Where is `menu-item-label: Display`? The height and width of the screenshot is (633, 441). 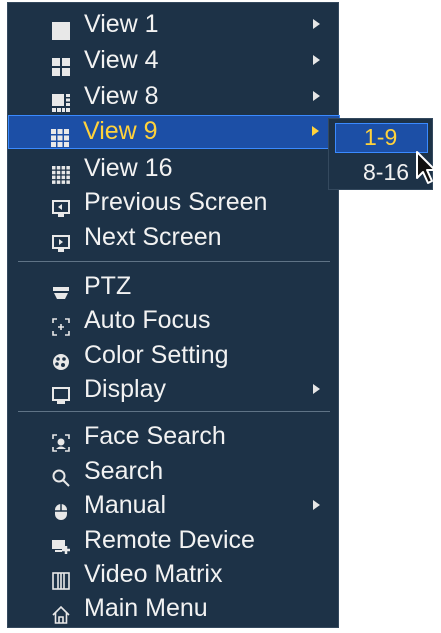
menu-item-label: Display is located at coordinates (125, 389).